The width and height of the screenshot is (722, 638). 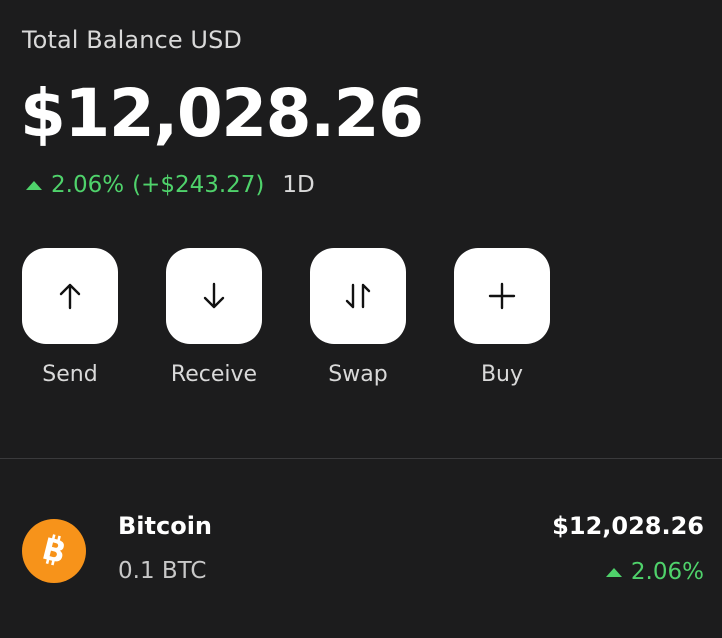 I want to click on total-balance-label: Total Balance USD, so click(x=132, y=40).